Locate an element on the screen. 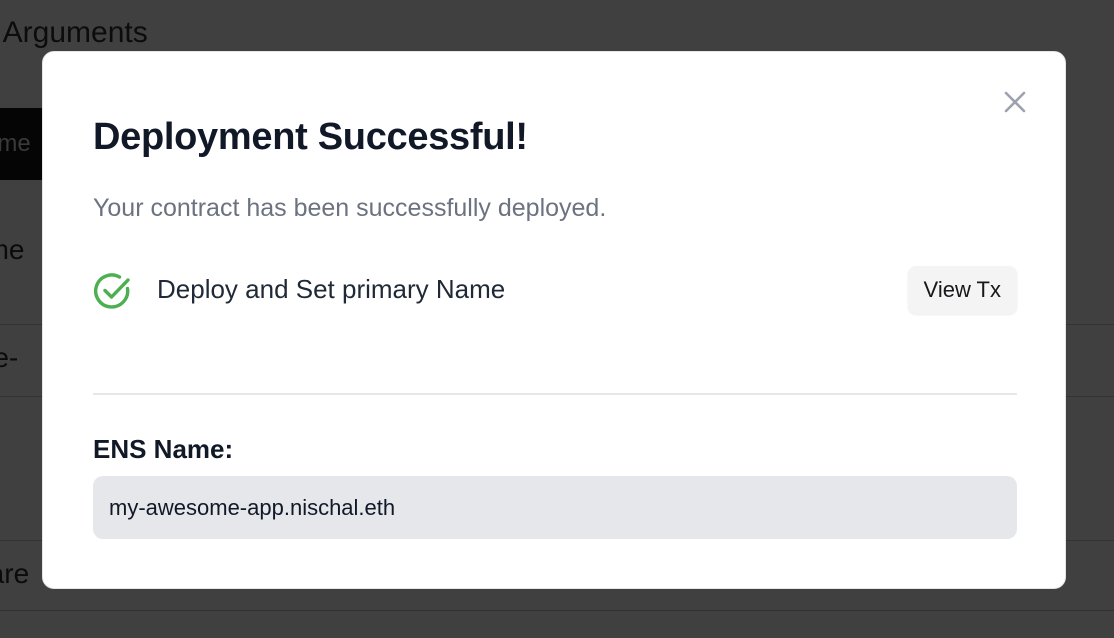 This screenshot has width=1114, height=638. divider is located at coordinates (555, 394).